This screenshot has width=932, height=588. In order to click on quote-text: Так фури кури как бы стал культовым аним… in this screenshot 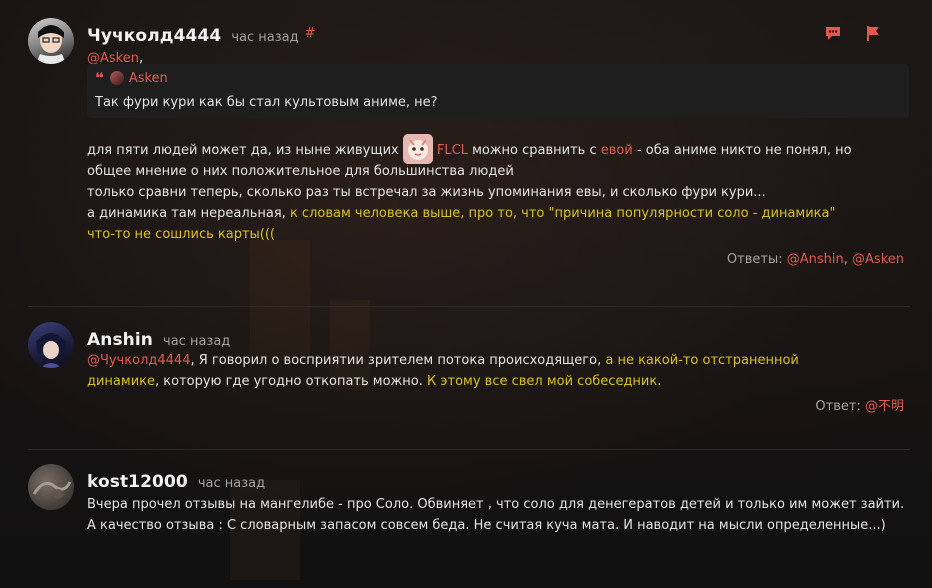, I will do `click(266, 102)`.